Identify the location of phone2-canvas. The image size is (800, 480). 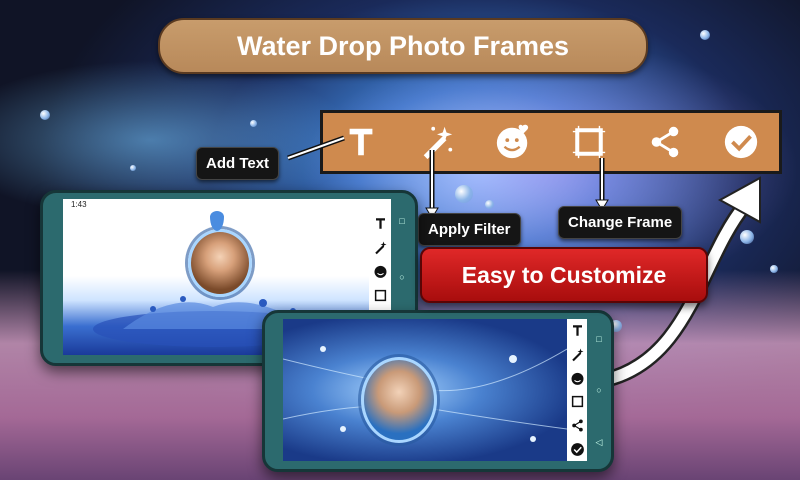
(425, 390).